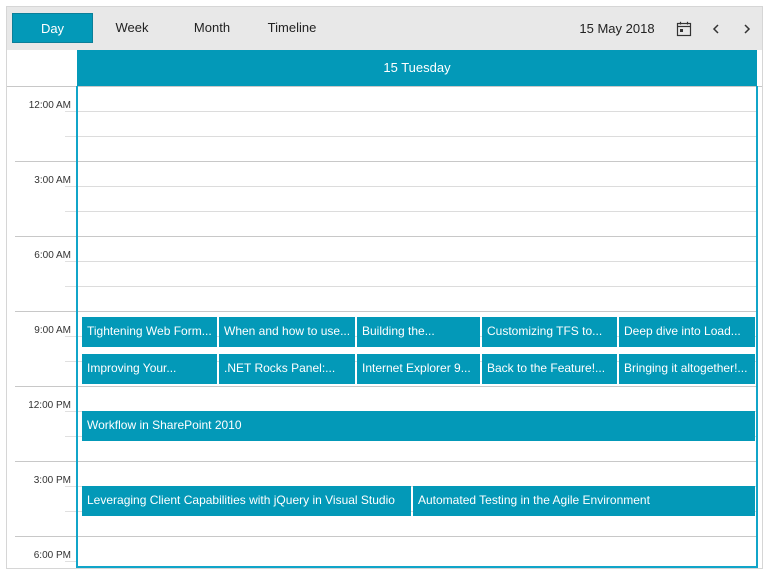 This screenshot has width=770, height=574. What do you see at coordinates (292, 28) in the screenshot?
I see `tab-timeline: Timeline` at bounding box center [292, 28].